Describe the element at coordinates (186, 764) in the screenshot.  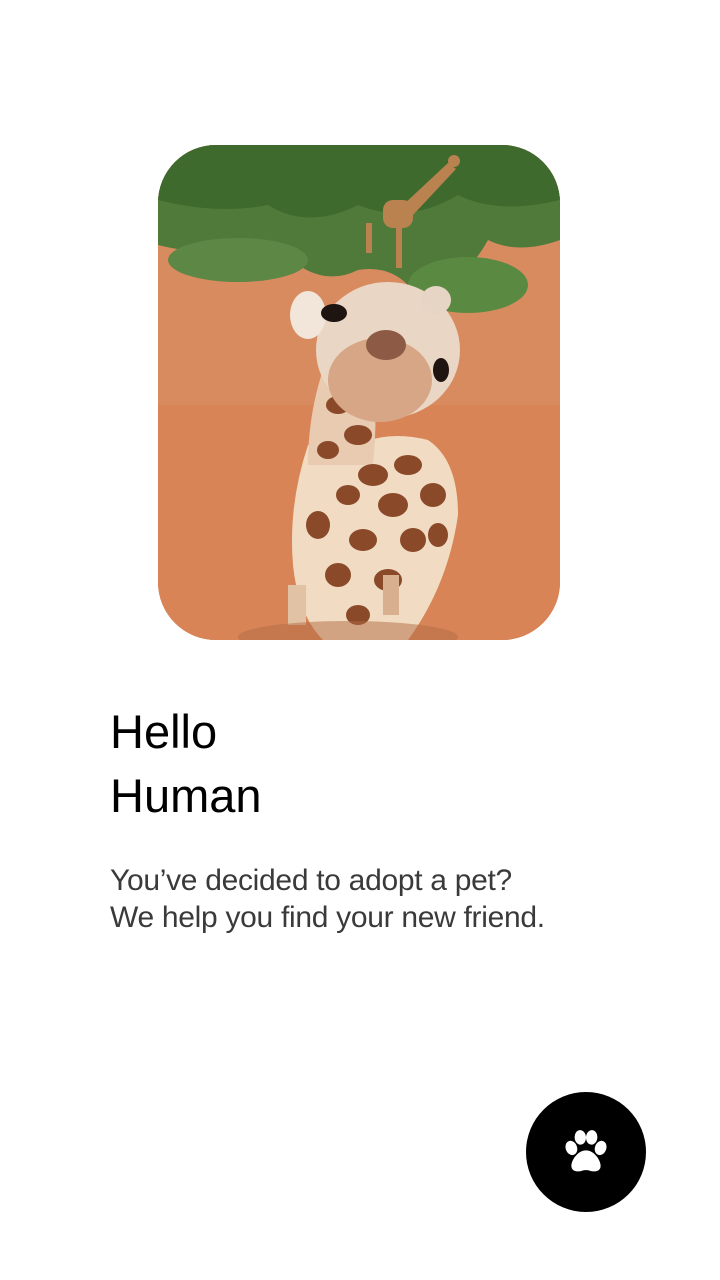
I see `greeting-title: Hello Human` at that location.